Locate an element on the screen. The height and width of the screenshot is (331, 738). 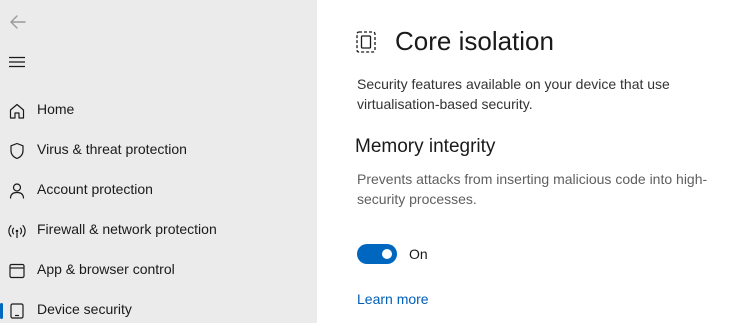
sidebar-item-app-browser-control: App & browser control is located at coordinates (158, 271).